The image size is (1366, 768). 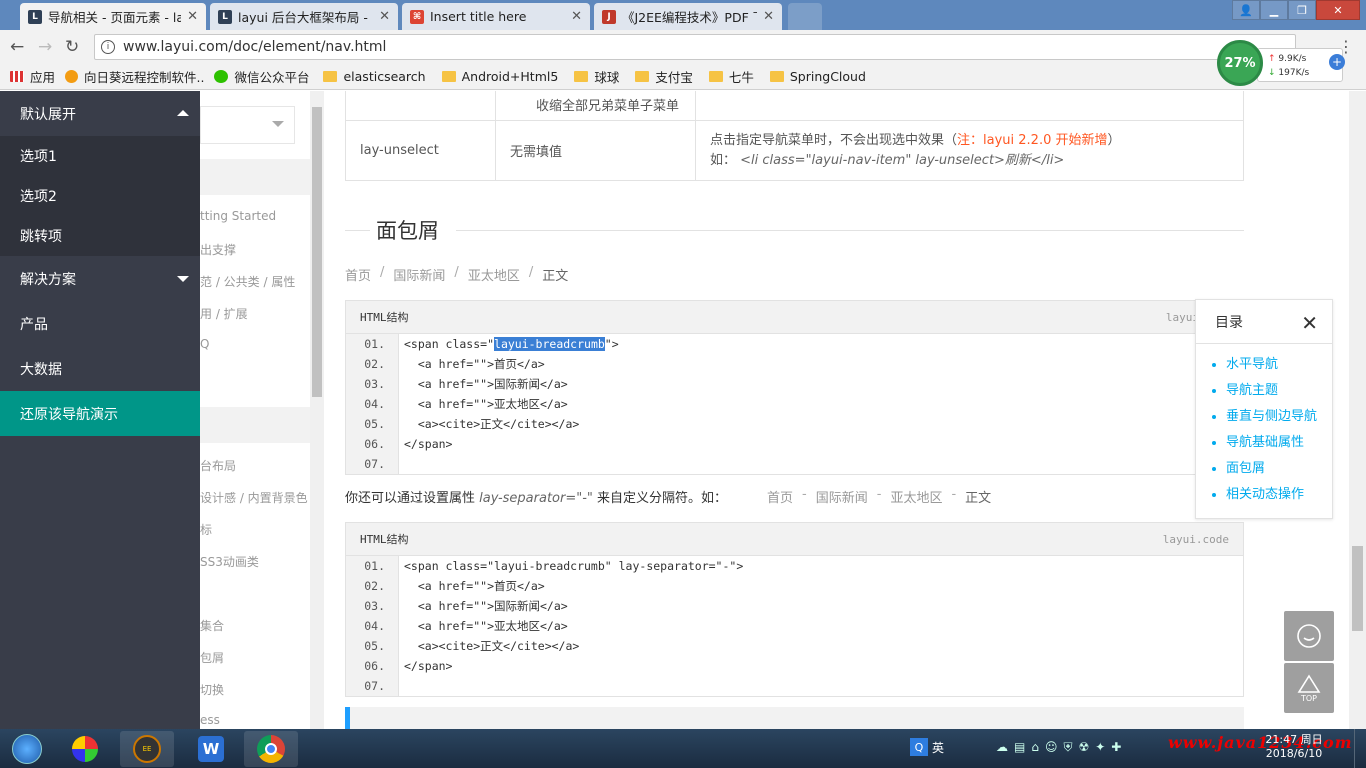 What do you see at coordinates (938, 747) in the screenshot?
I see `ime-language: 英` at bounding box center [938, 747].